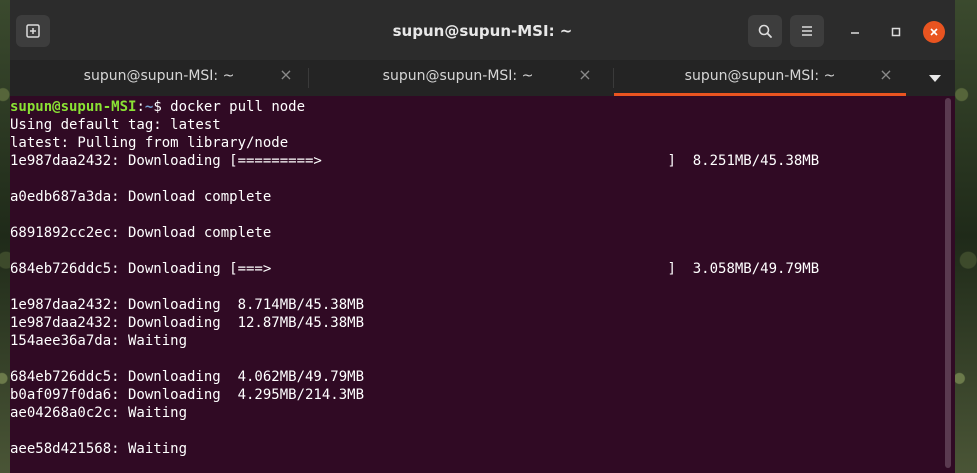 This screenshot has width=977, height=473. I want to click on new-tab-icon, so click(33, 31).